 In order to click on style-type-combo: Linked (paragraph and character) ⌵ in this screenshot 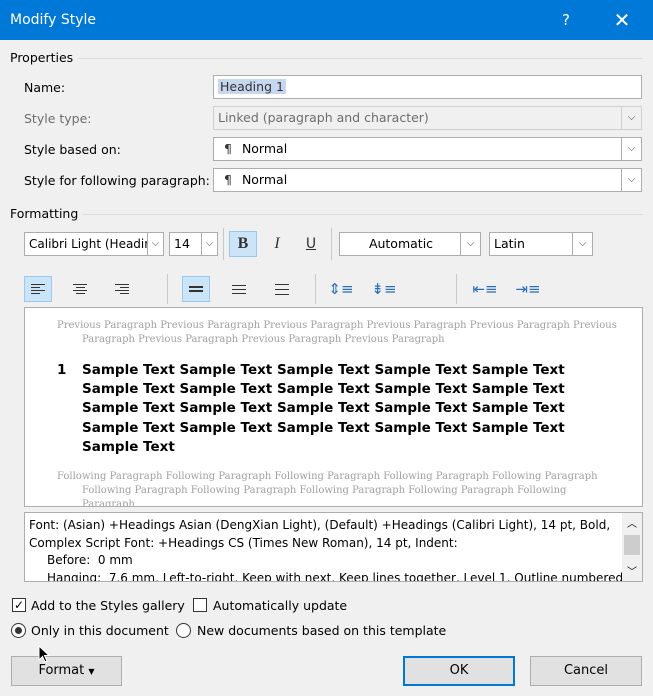, I will do `click(427, 118)`.